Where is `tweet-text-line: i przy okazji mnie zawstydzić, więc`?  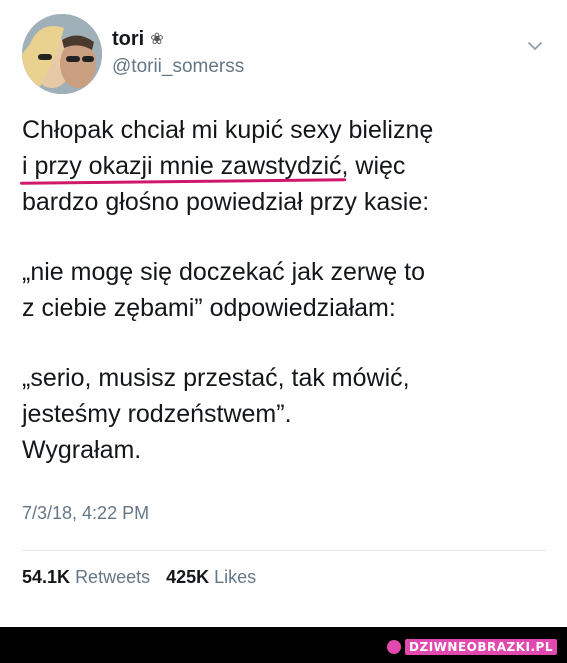
tweet-text-line: i przy okazji mnie zawstydzić, więc is located at coordinates (287, 166).